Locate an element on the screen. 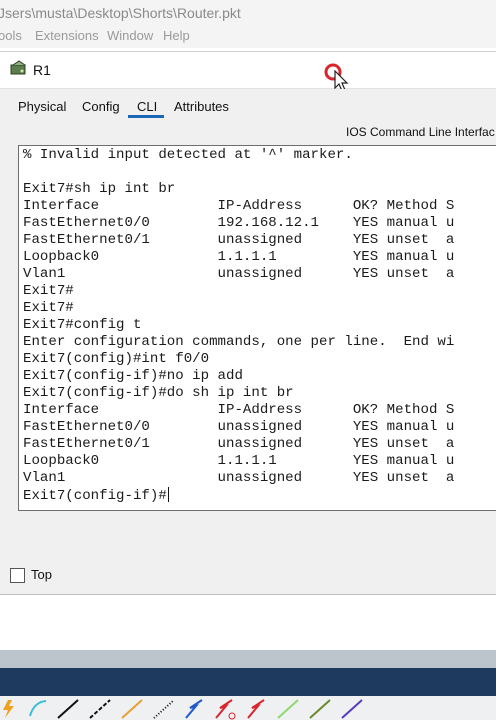  crossover-cable-icon is located at coordinates (100, 709).